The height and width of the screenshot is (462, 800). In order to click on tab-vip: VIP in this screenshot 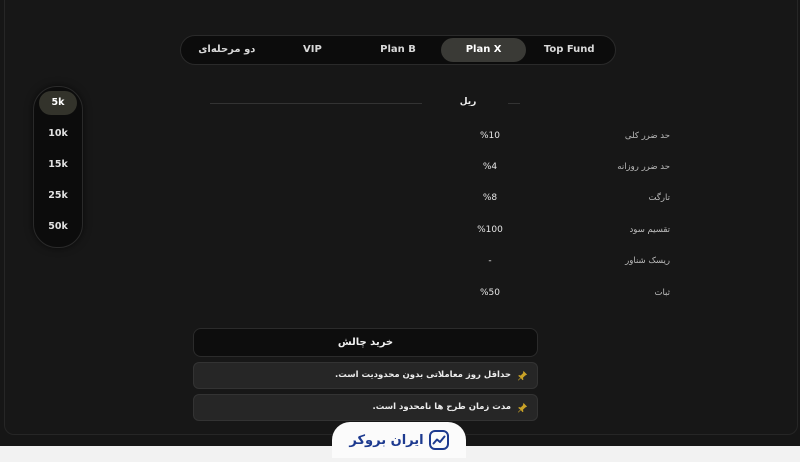, I will do `click(313, 50)`.